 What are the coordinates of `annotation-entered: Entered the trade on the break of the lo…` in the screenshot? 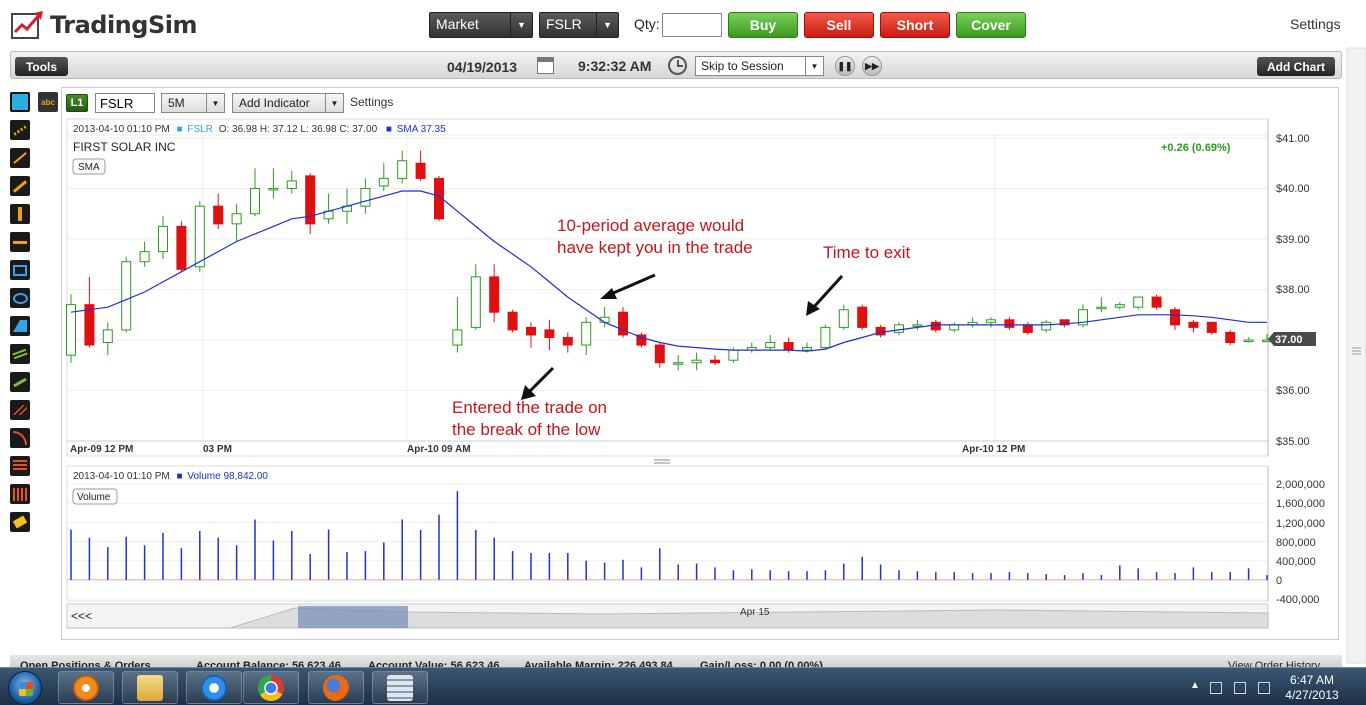 It's located at (529, 419).